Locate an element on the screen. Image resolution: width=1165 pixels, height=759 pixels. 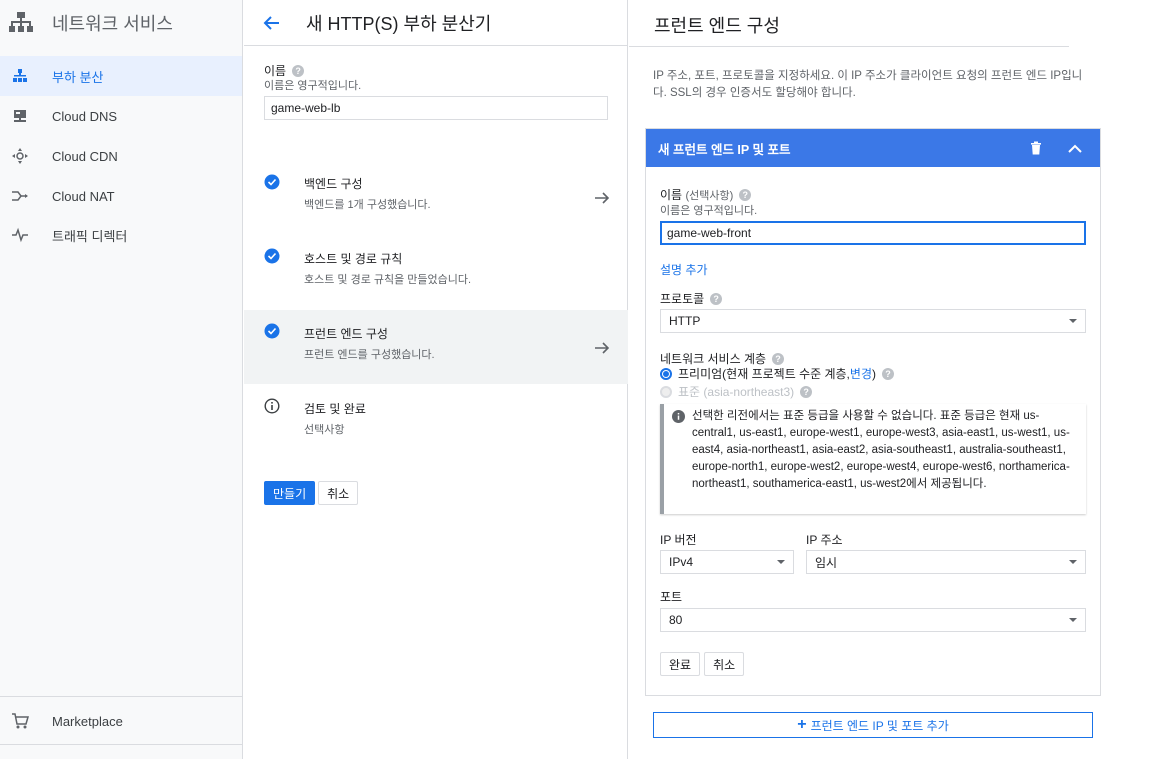
card-action-buttons: 완료 취소 is located at coordinates (702, 664).